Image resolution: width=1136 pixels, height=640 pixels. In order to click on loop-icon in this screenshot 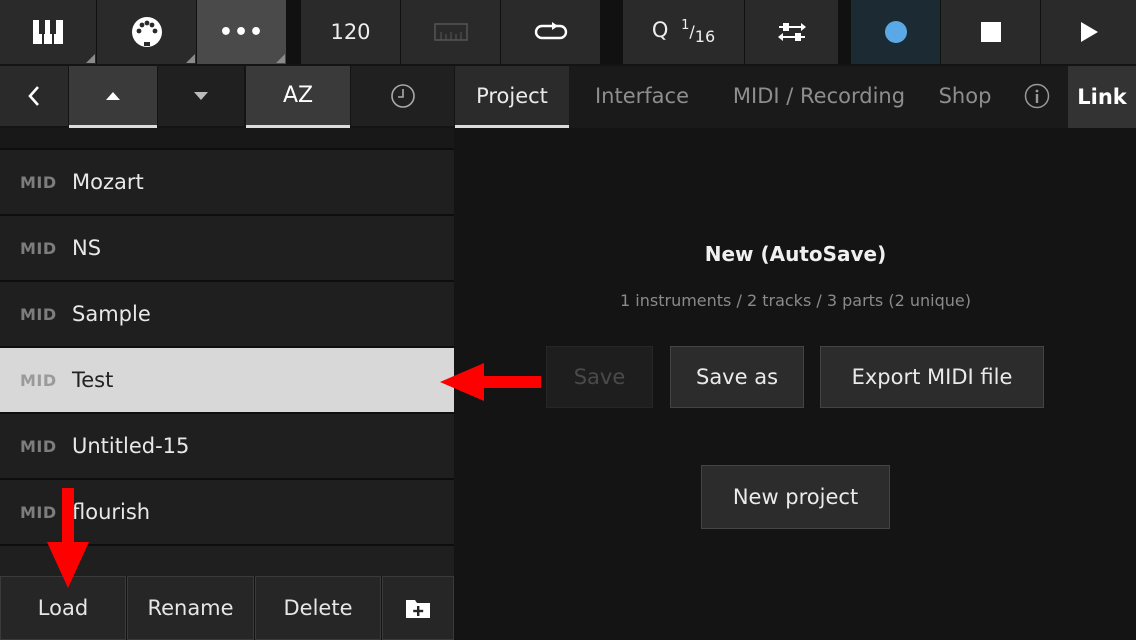, I will do `click(550, 31)`.